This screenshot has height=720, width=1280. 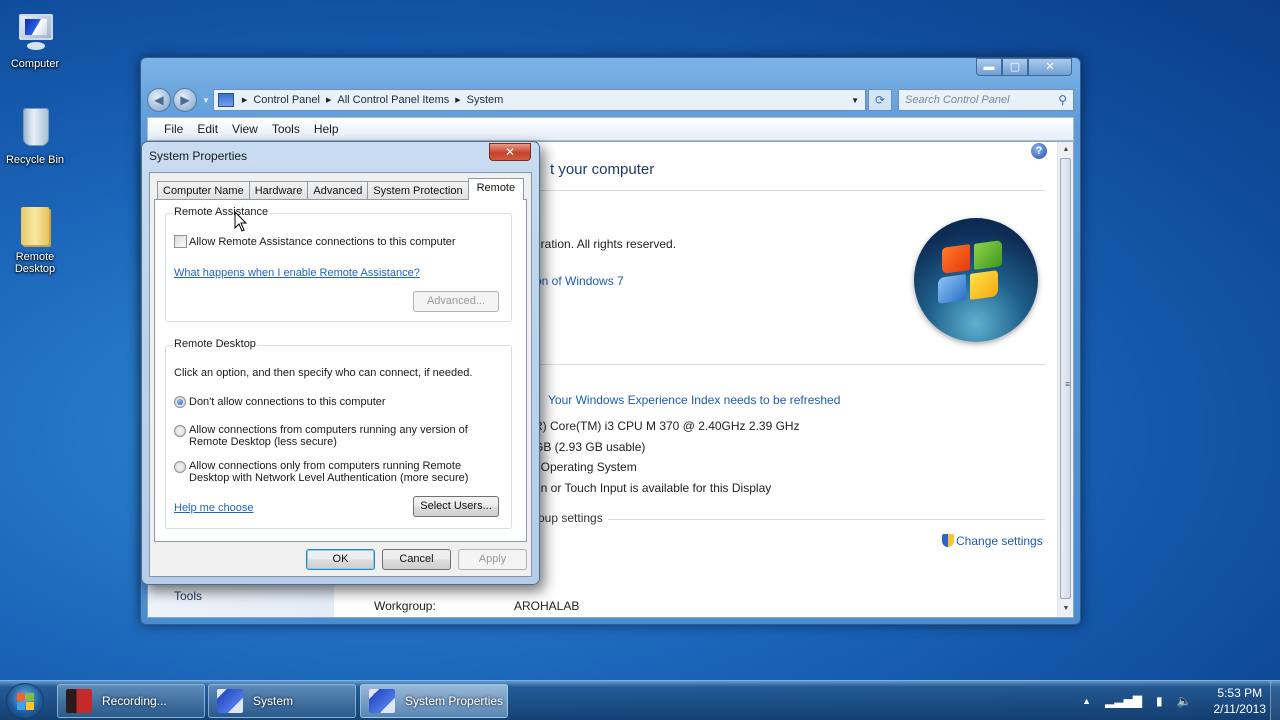 What do you see at coordinates (340, 559) in the screenshot?
I see `ok-button: OK` at bounding box center [340, 559].